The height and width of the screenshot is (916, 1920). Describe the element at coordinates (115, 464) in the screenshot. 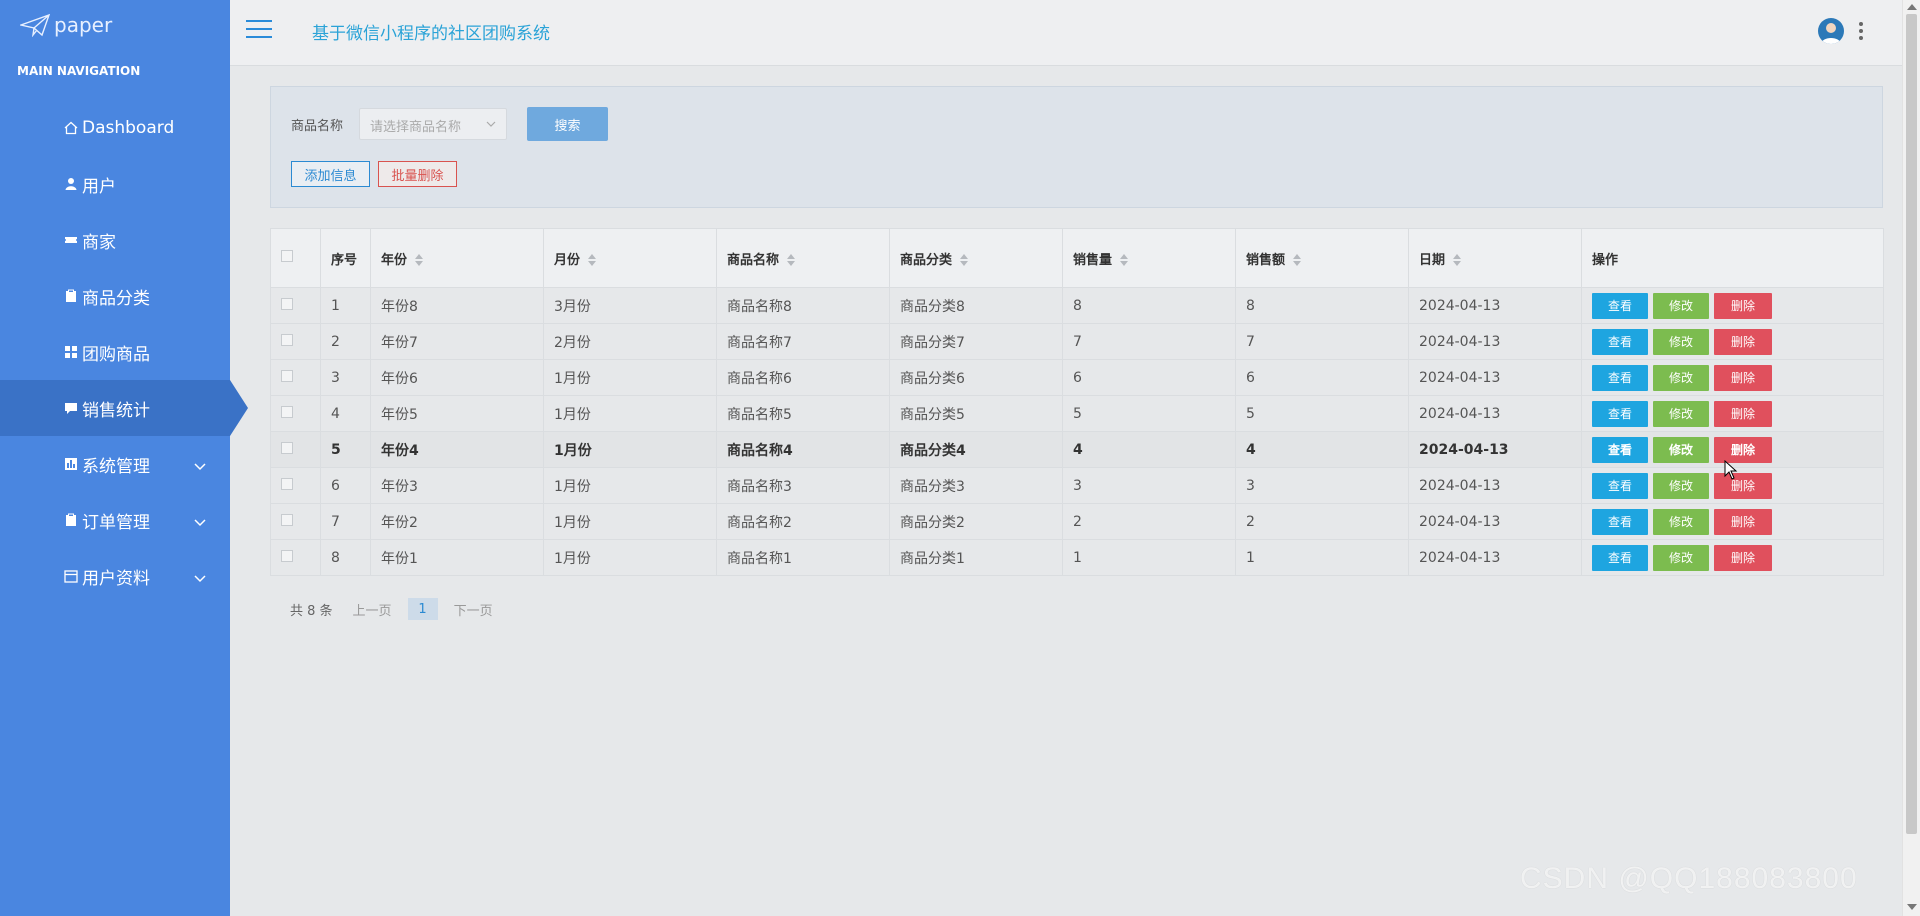

I see `sidebar-item-6: 系统管理` at that location.